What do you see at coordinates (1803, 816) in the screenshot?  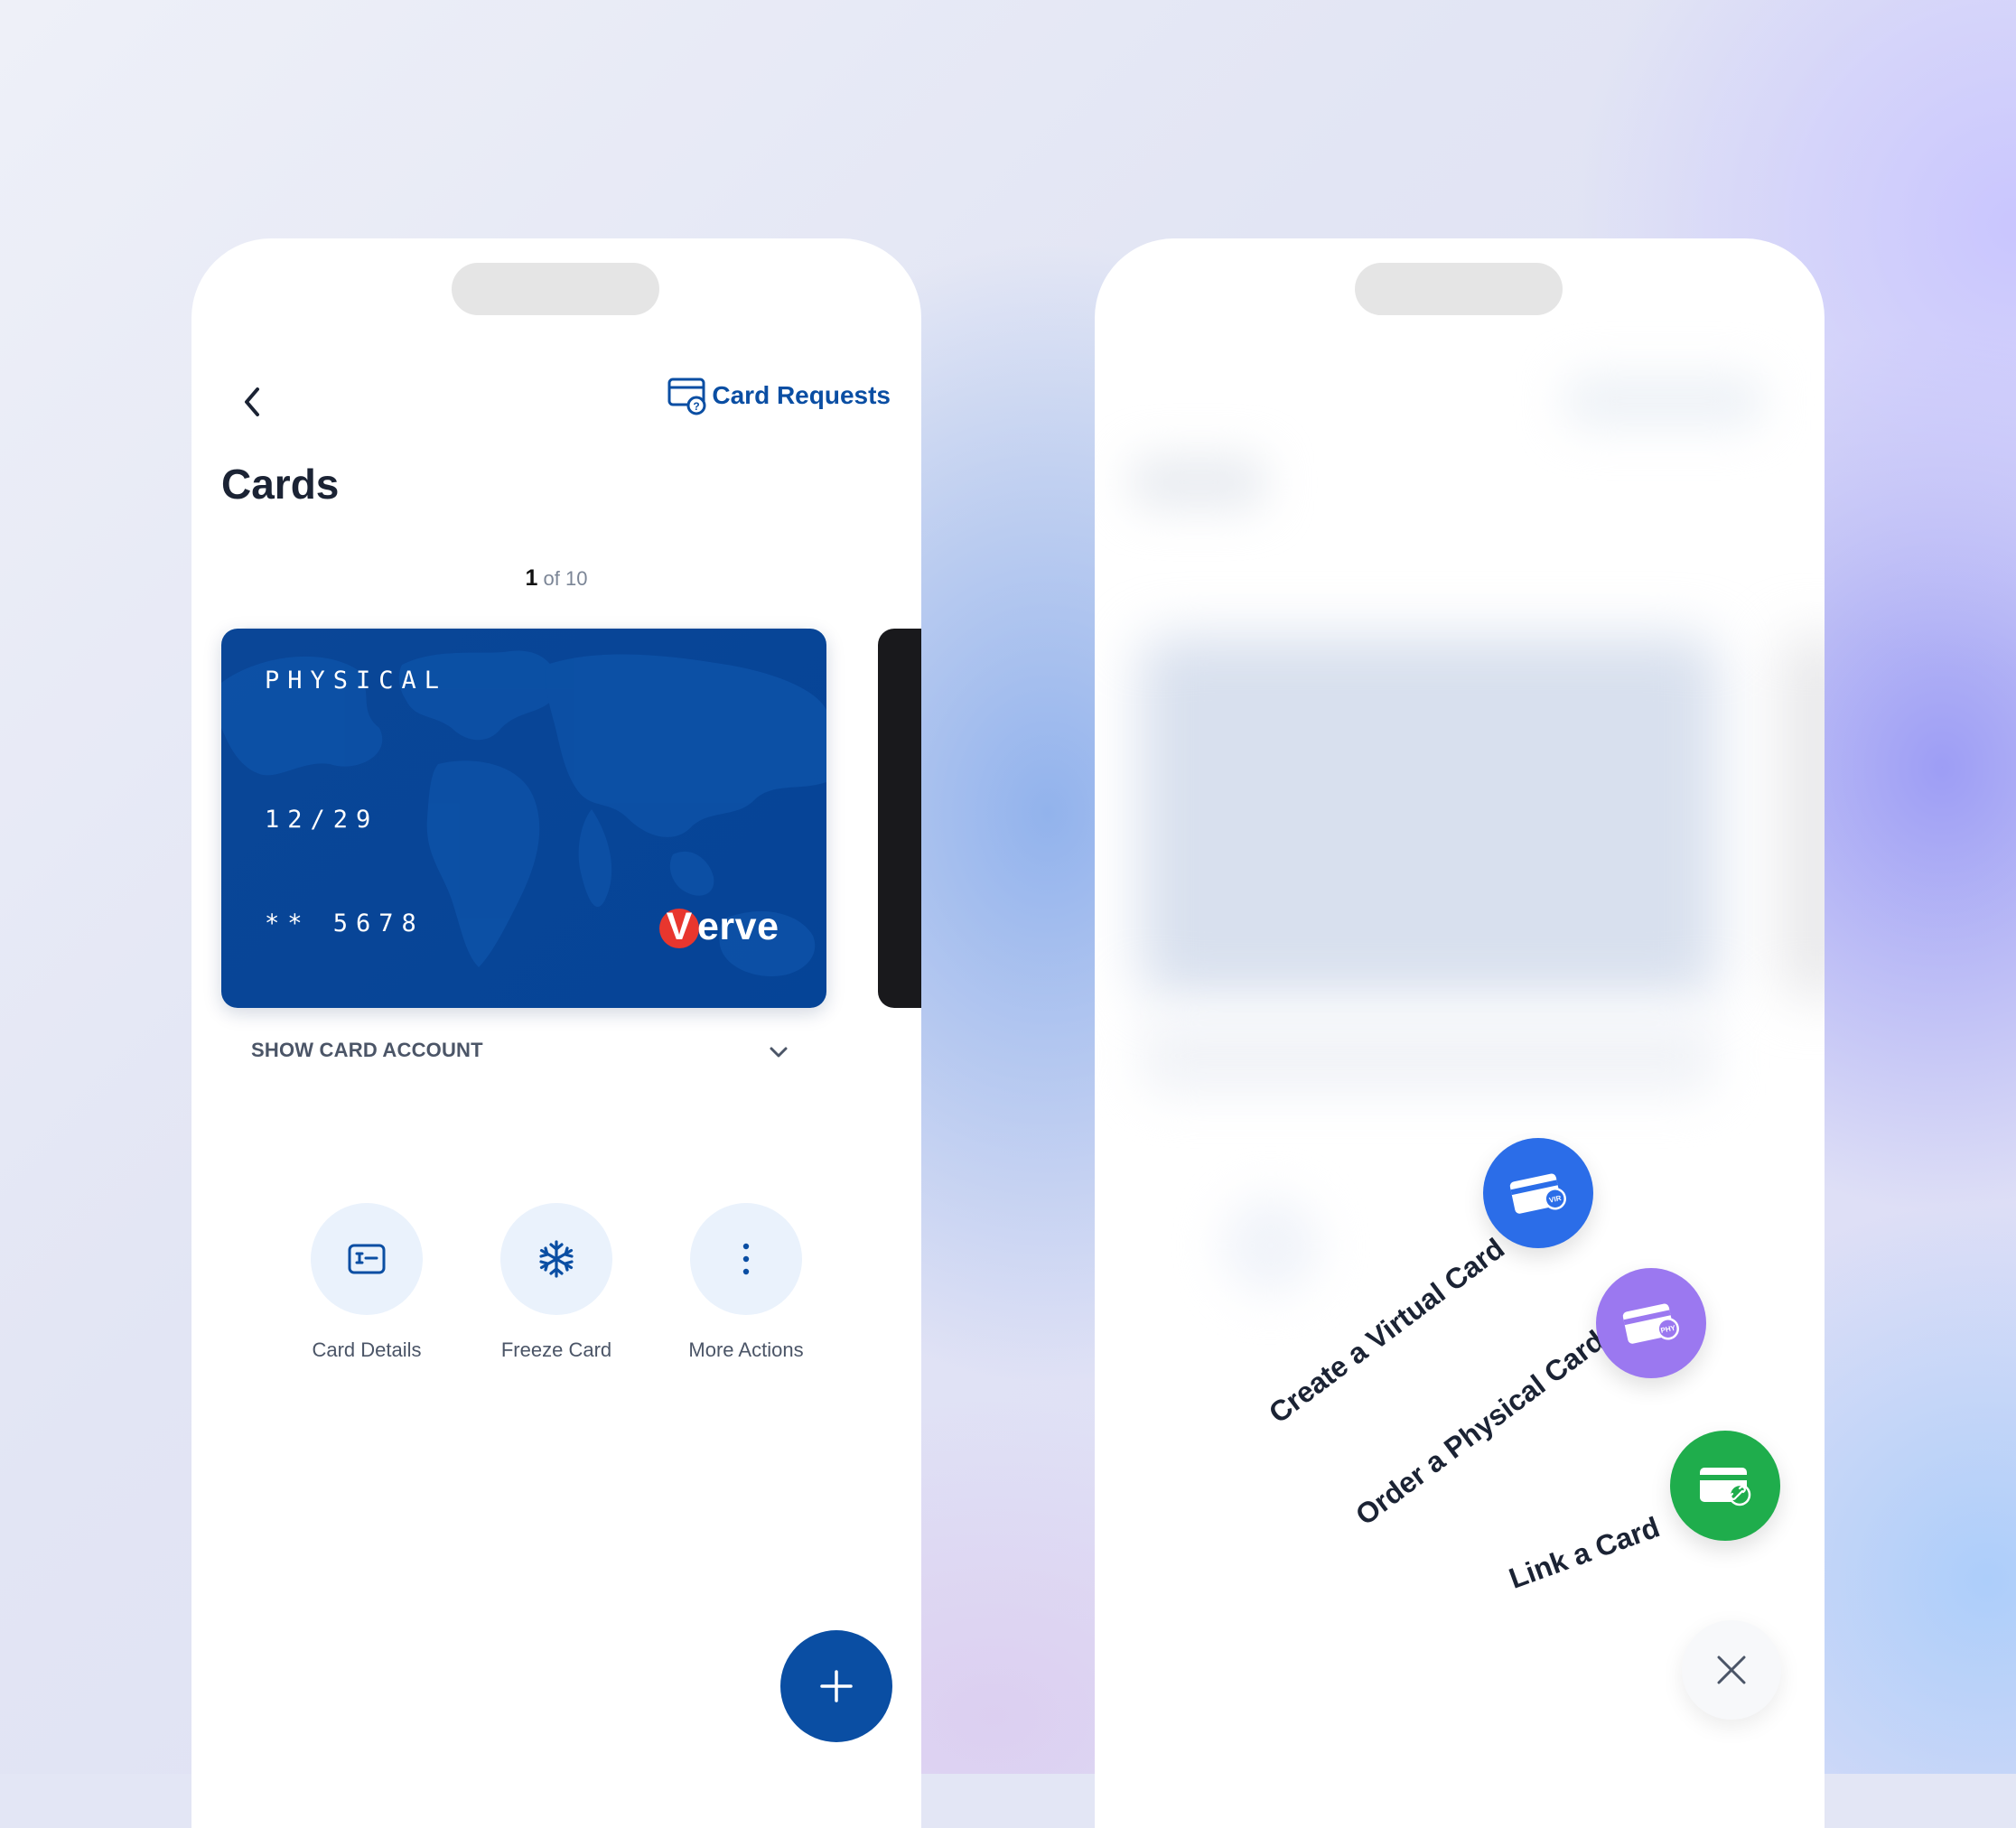 I see `blurred-next-card` at bounding box center [1803, 816].